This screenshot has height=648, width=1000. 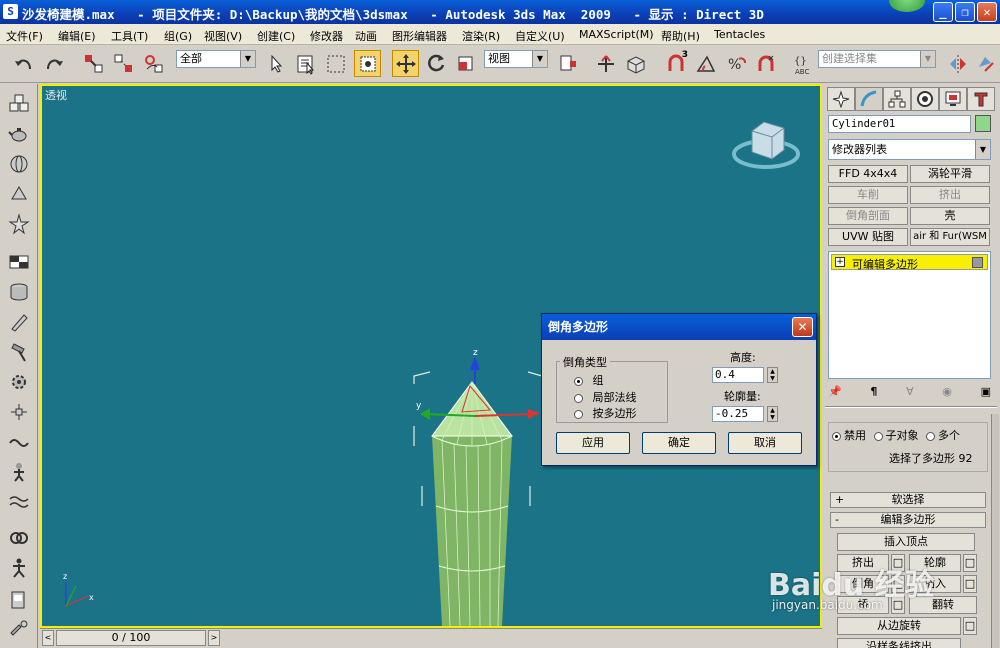 What do you see at coordinates (19, 600) in the screenshot?
I see `scroll-panel-icon` at bounding box center [19, 600].